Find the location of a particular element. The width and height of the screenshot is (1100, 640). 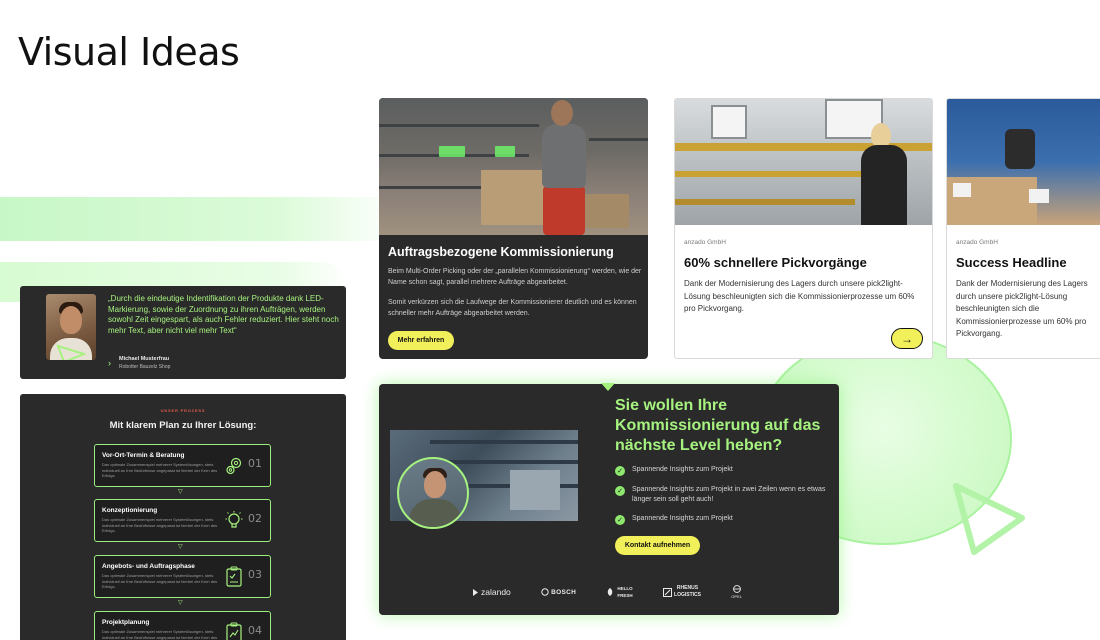

hellofresh-icon is located at coordinates (610, 592).